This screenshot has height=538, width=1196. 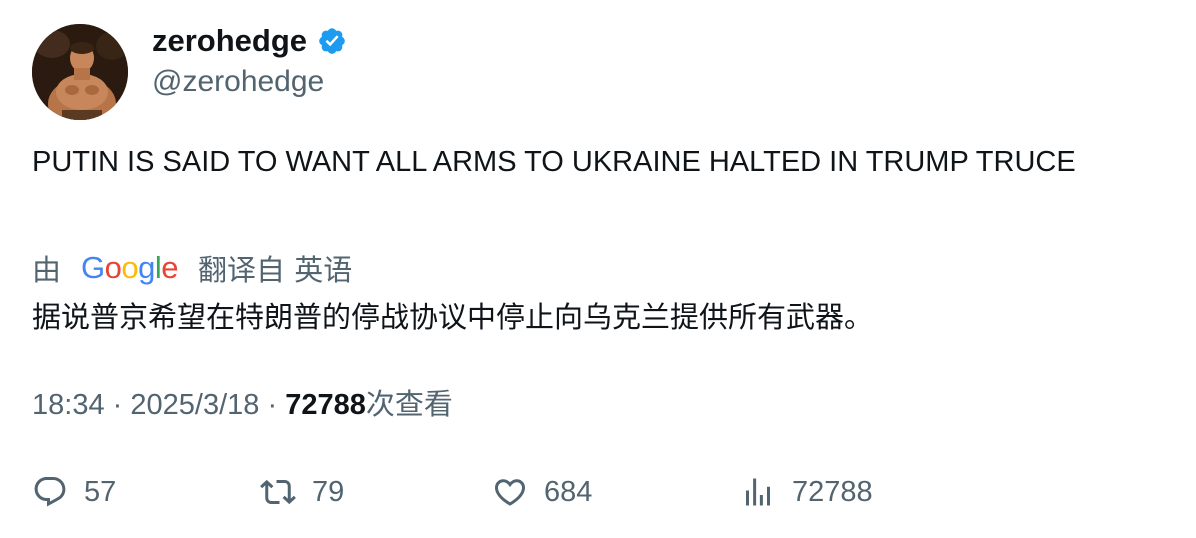 What do you see at coordinates (542, 492) in the screenshot?
I see `like-button: 684` at bounding box center [542, 492].